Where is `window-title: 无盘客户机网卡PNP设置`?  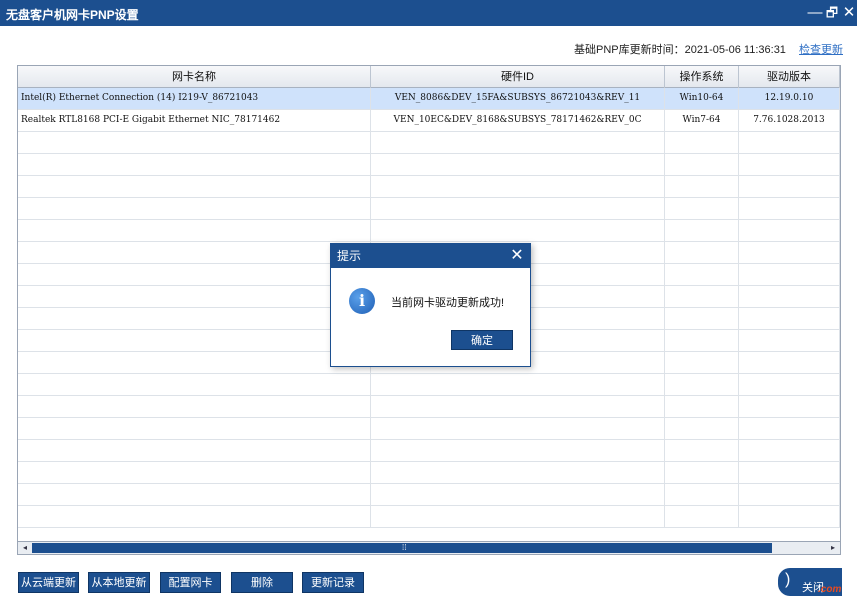
window-title: 无盘客户机网卡PNP设置 is located at coordinates (72, 15).